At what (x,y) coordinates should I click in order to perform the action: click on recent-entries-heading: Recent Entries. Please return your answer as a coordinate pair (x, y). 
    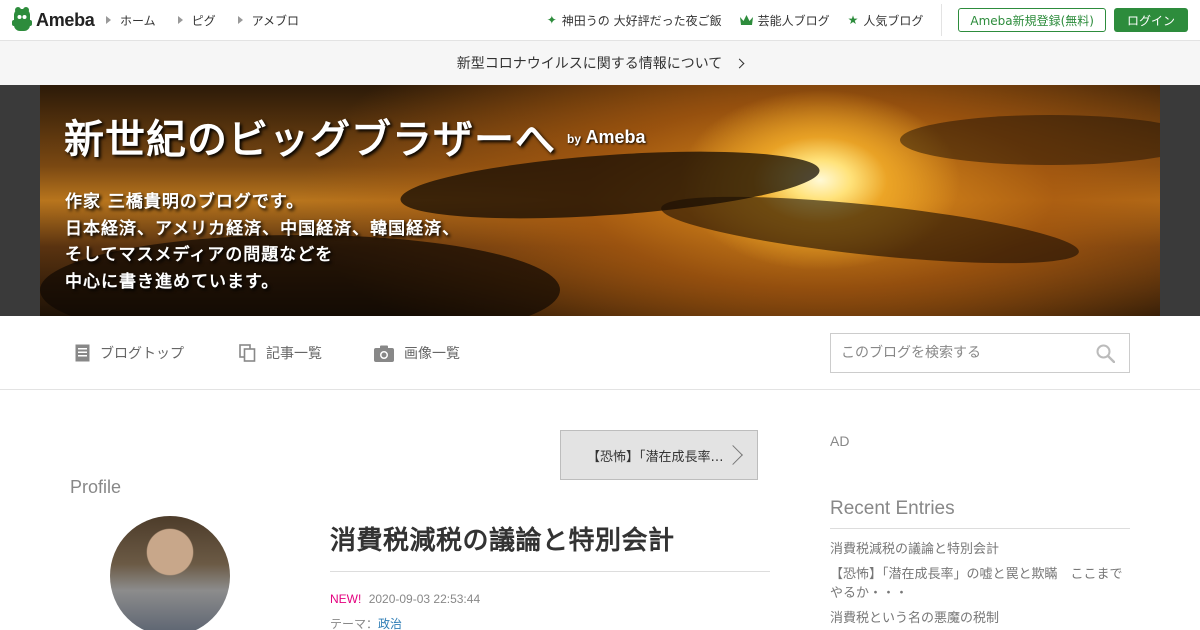
    Looking at the image, I should click on (892, 508).